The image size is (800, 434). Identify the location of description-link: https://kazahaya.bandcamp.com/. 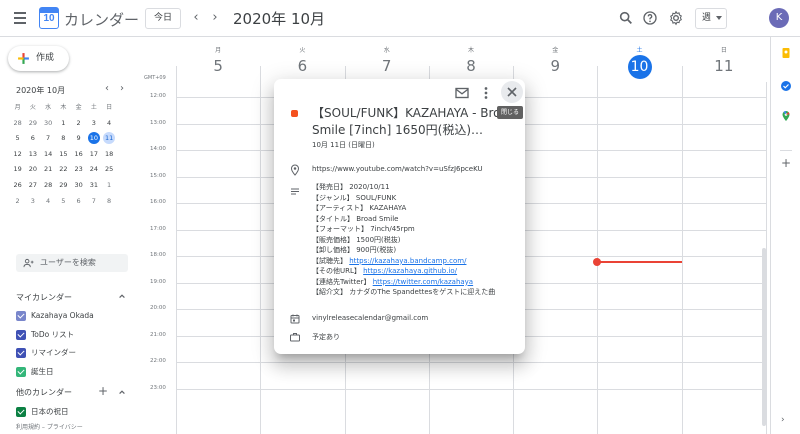
(407, 261).